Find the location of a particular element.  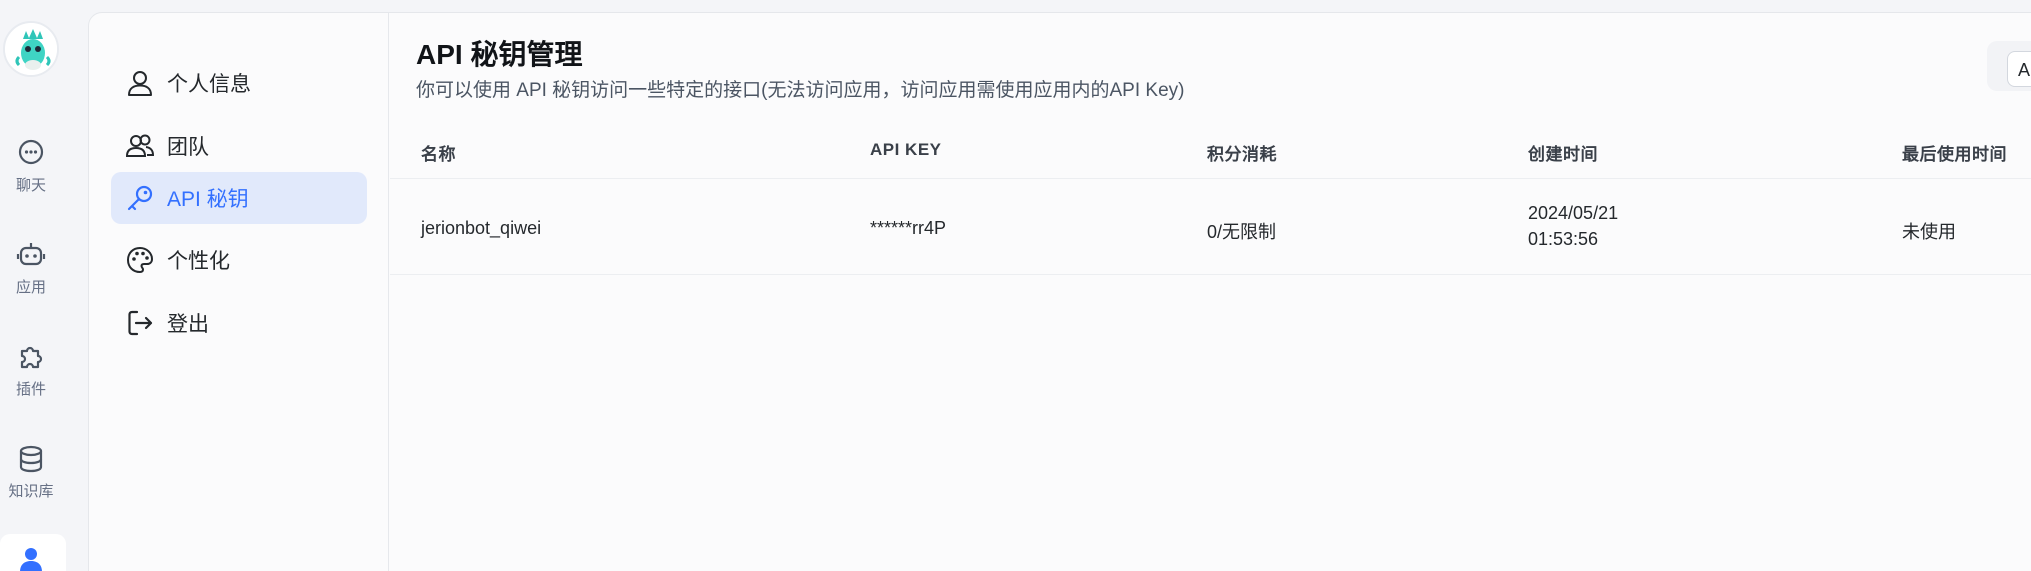

mascot-avatar-icon is located at coordinates (31, 49).